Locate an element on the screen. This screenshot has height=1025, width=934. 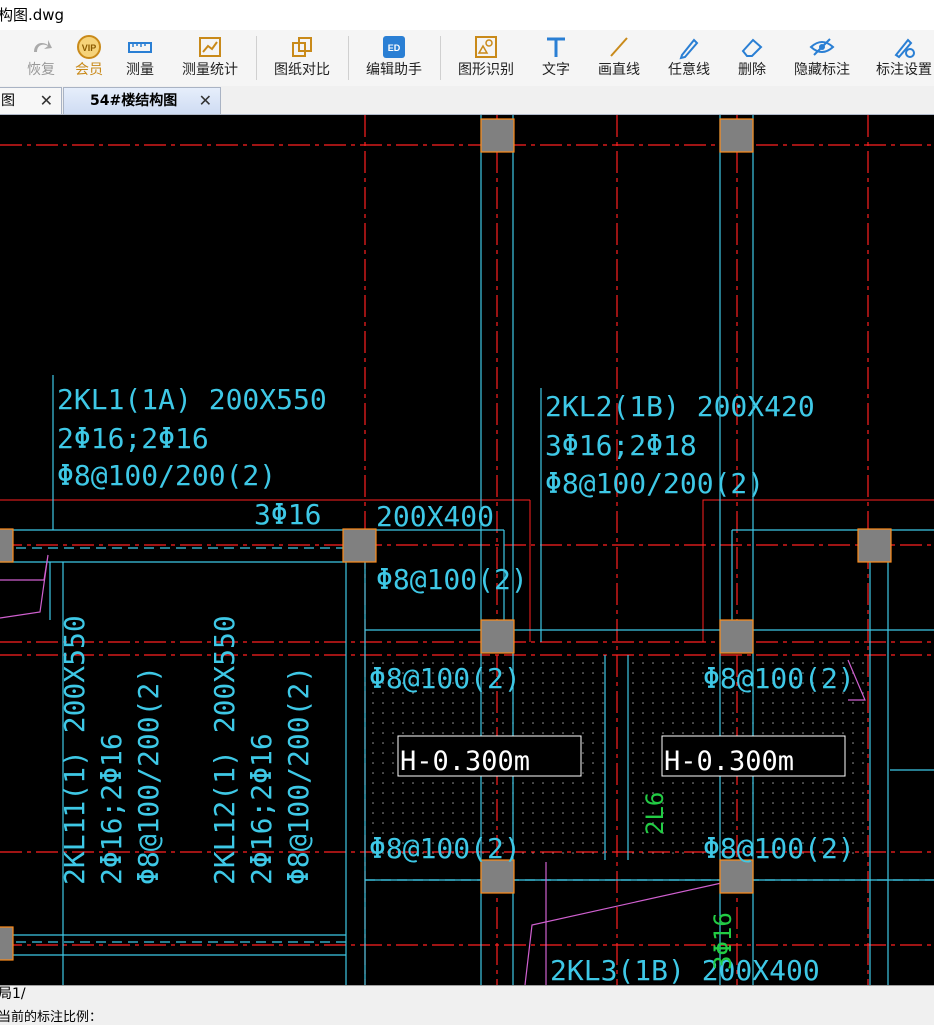
title-bar: 构图.dwg is located at coordinates (467, 15).